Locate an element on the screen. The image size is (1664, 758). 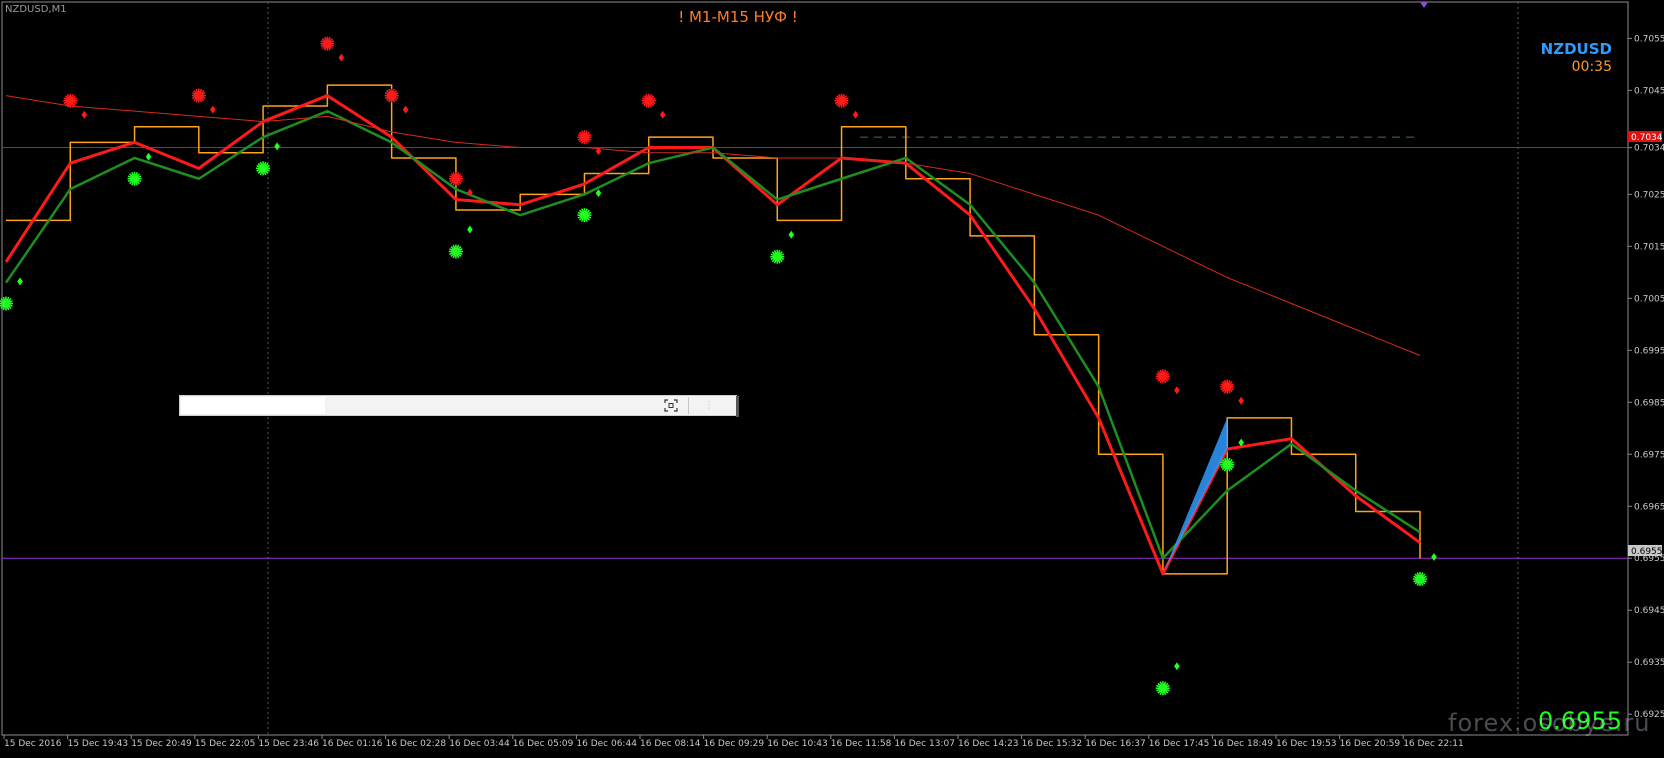
svg-text: 0.6955 is located at coordinates (1647, 552).